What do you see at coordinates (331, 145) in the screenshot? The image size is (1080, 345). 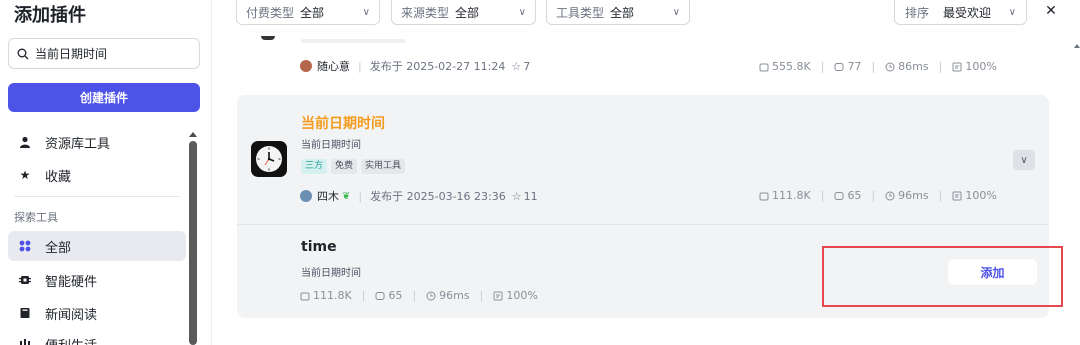 I see `plugin-description: 当前日期时间` at bounding box center [331, 145].